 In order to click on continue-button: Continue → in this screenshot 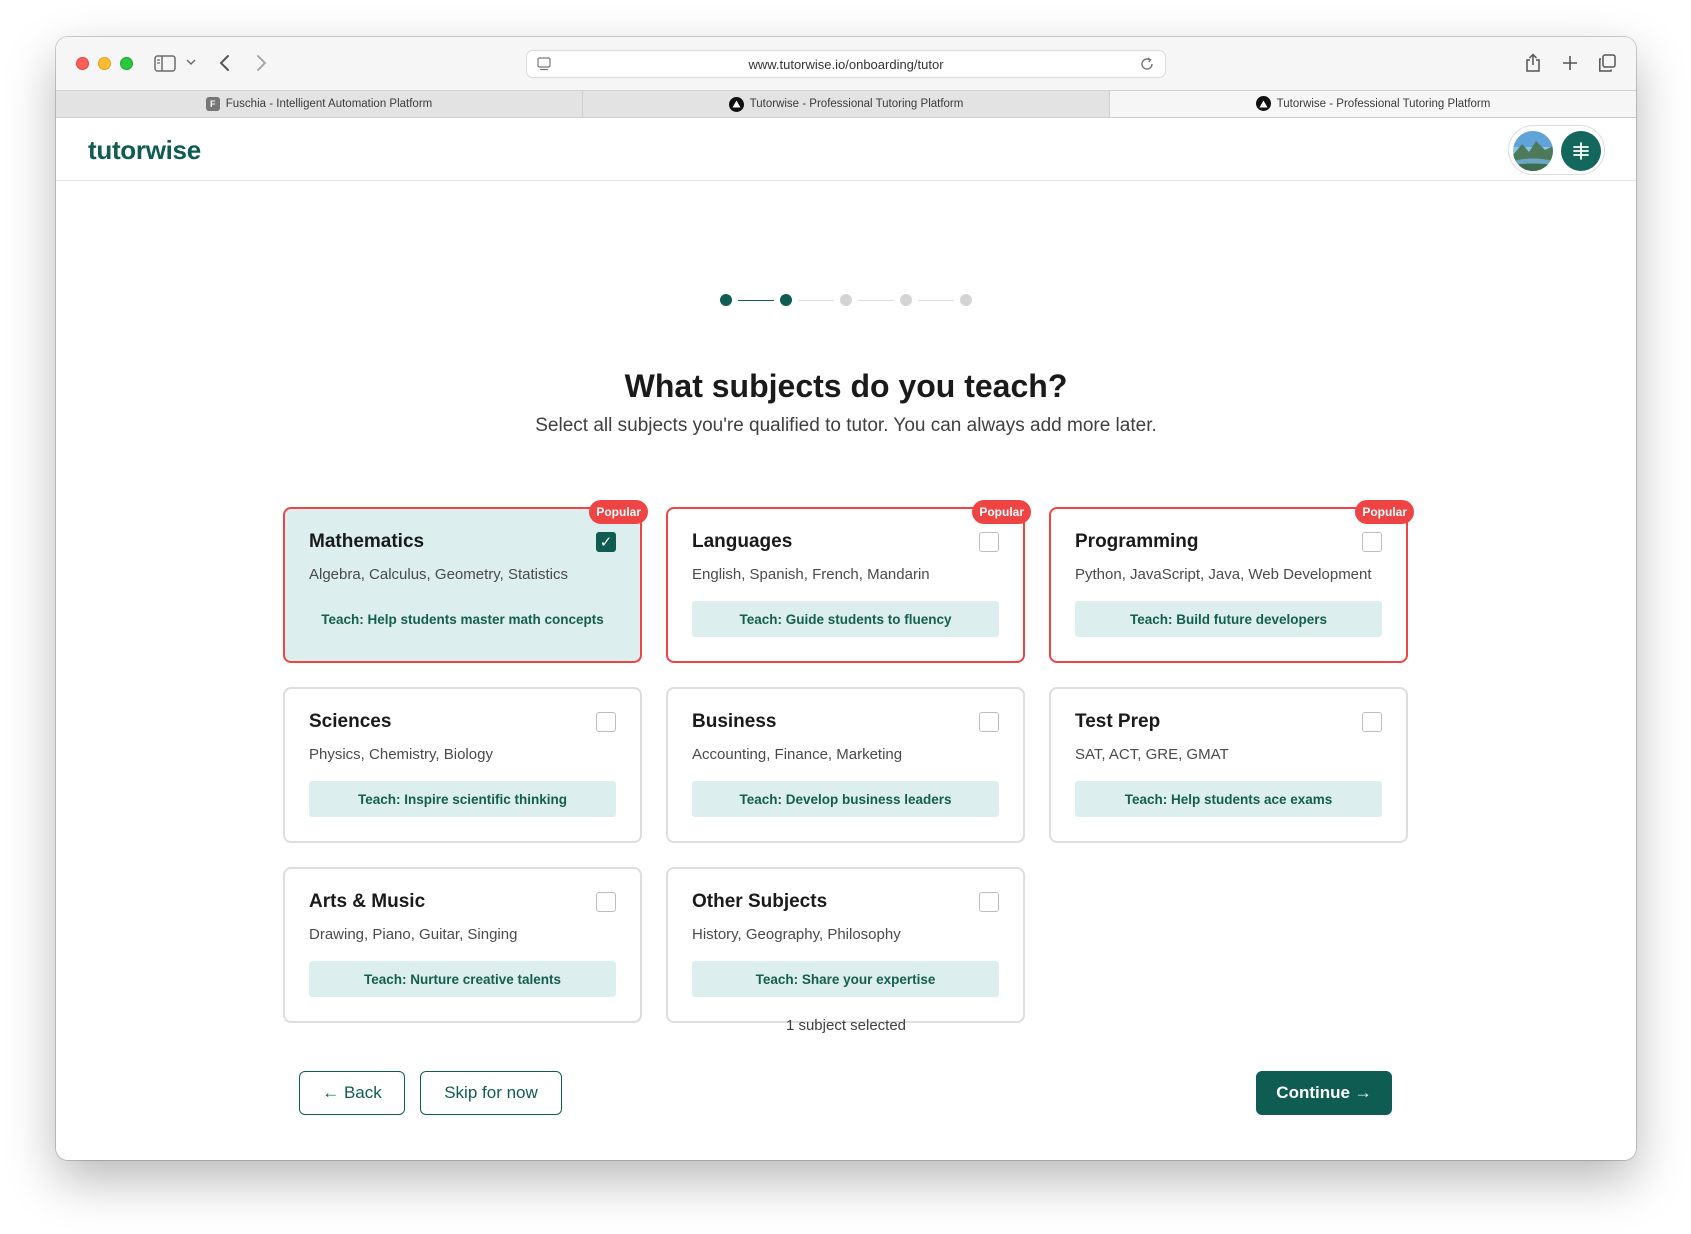, I will do `click(1324, 1093)`.